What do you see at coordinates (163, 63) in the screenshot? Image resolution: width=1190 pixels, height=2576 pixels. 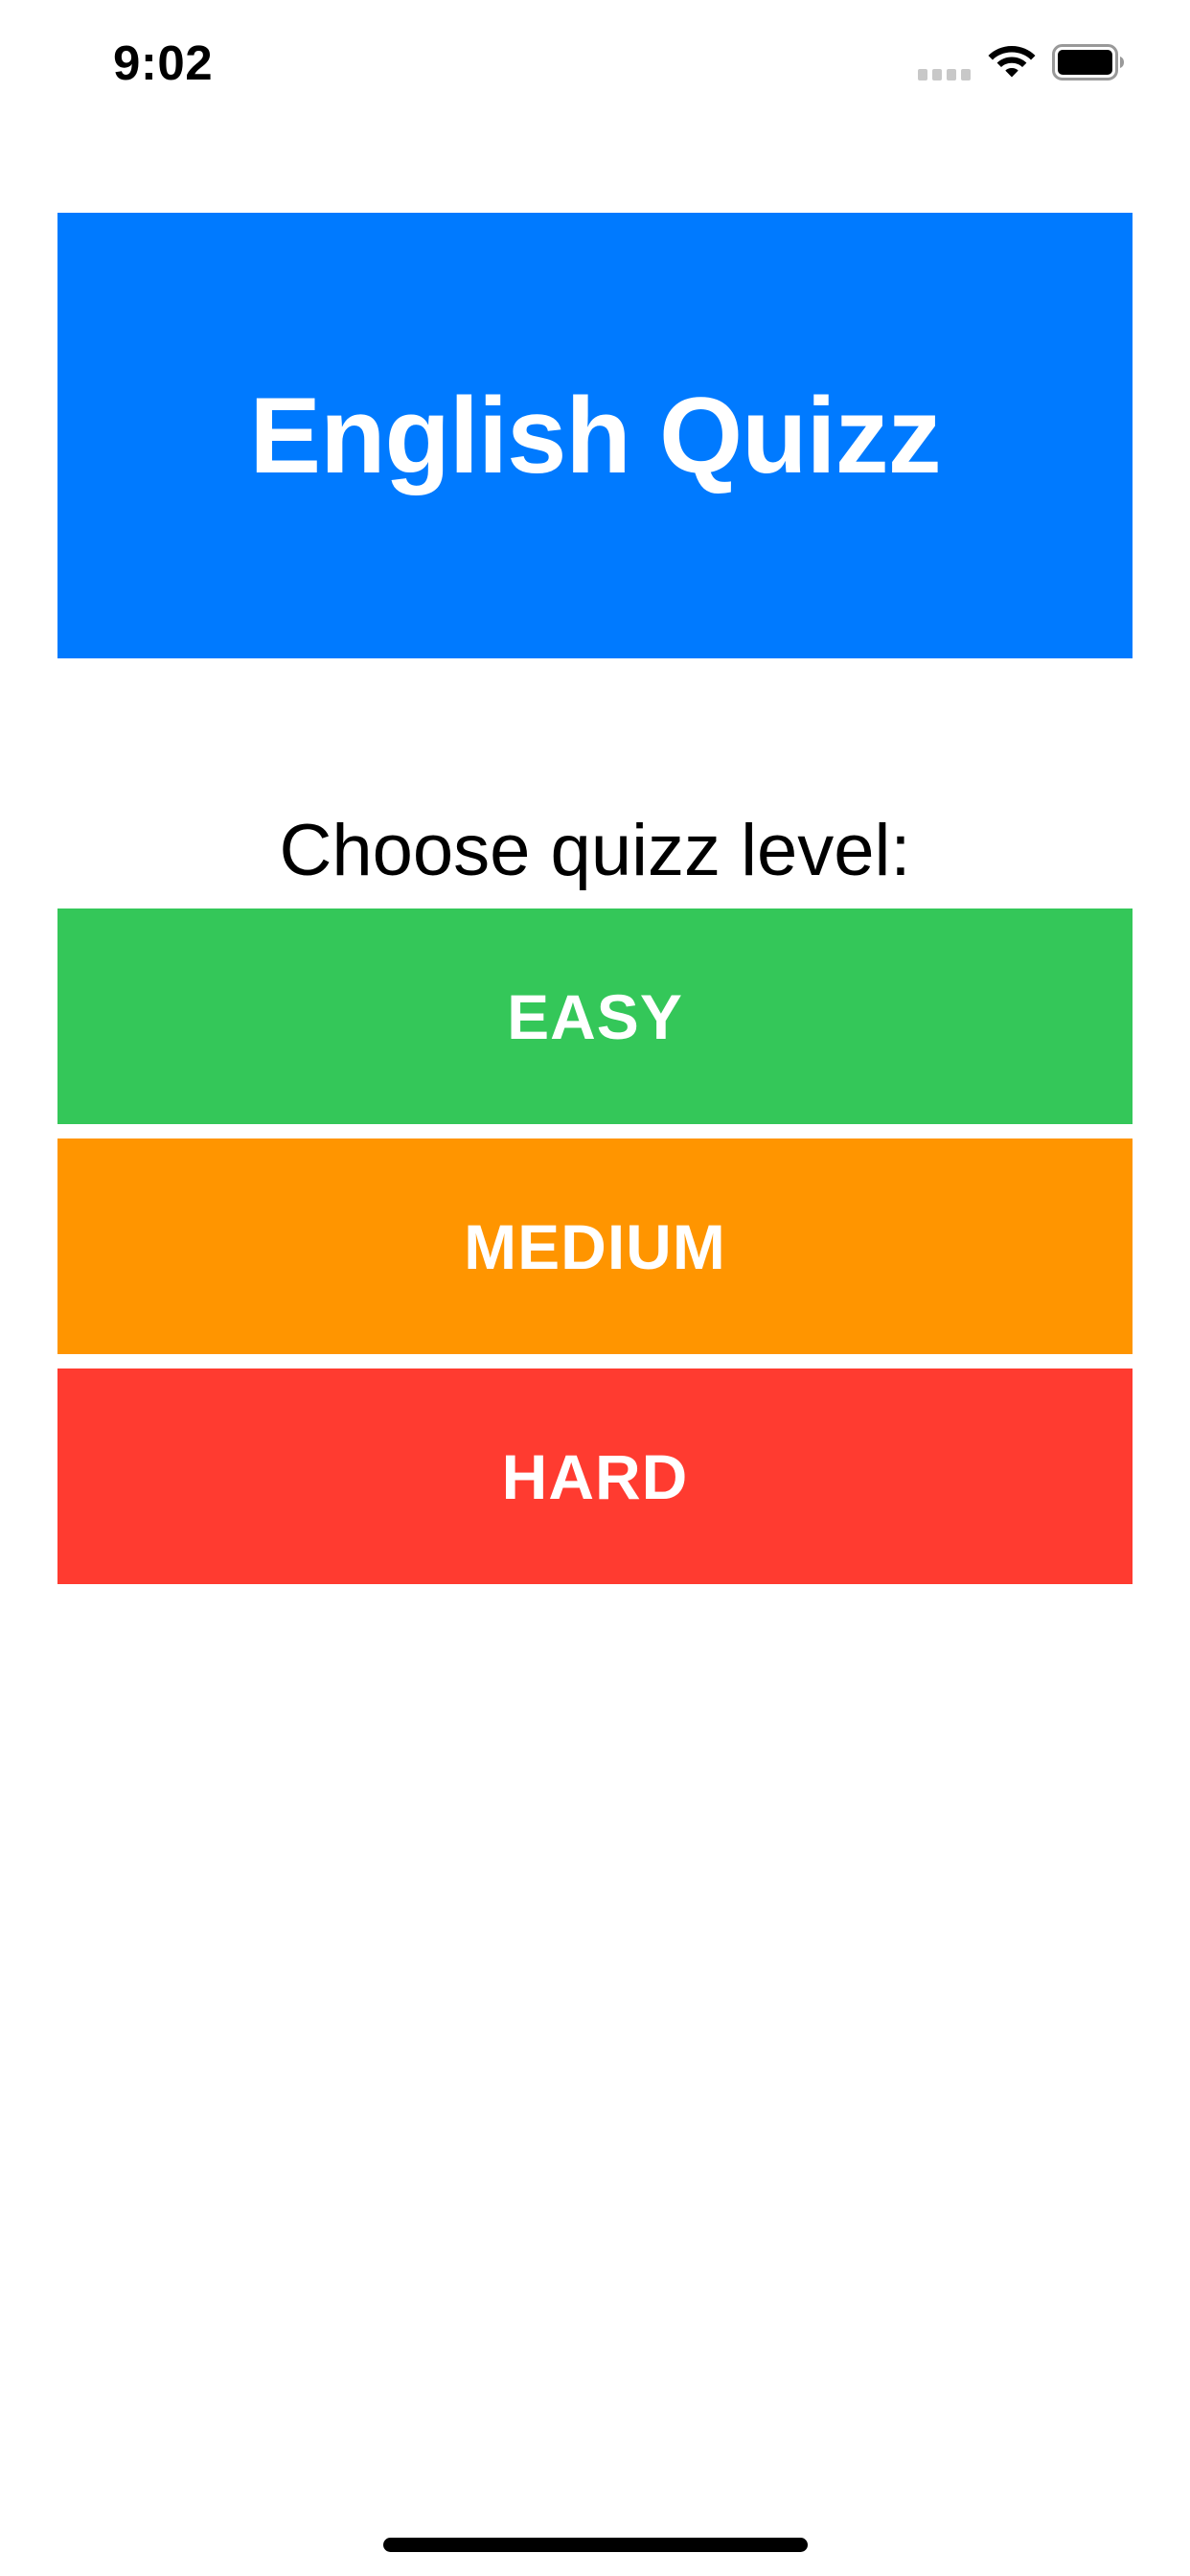 I see `status-time: 9:02` at bounding box center [163, 63].